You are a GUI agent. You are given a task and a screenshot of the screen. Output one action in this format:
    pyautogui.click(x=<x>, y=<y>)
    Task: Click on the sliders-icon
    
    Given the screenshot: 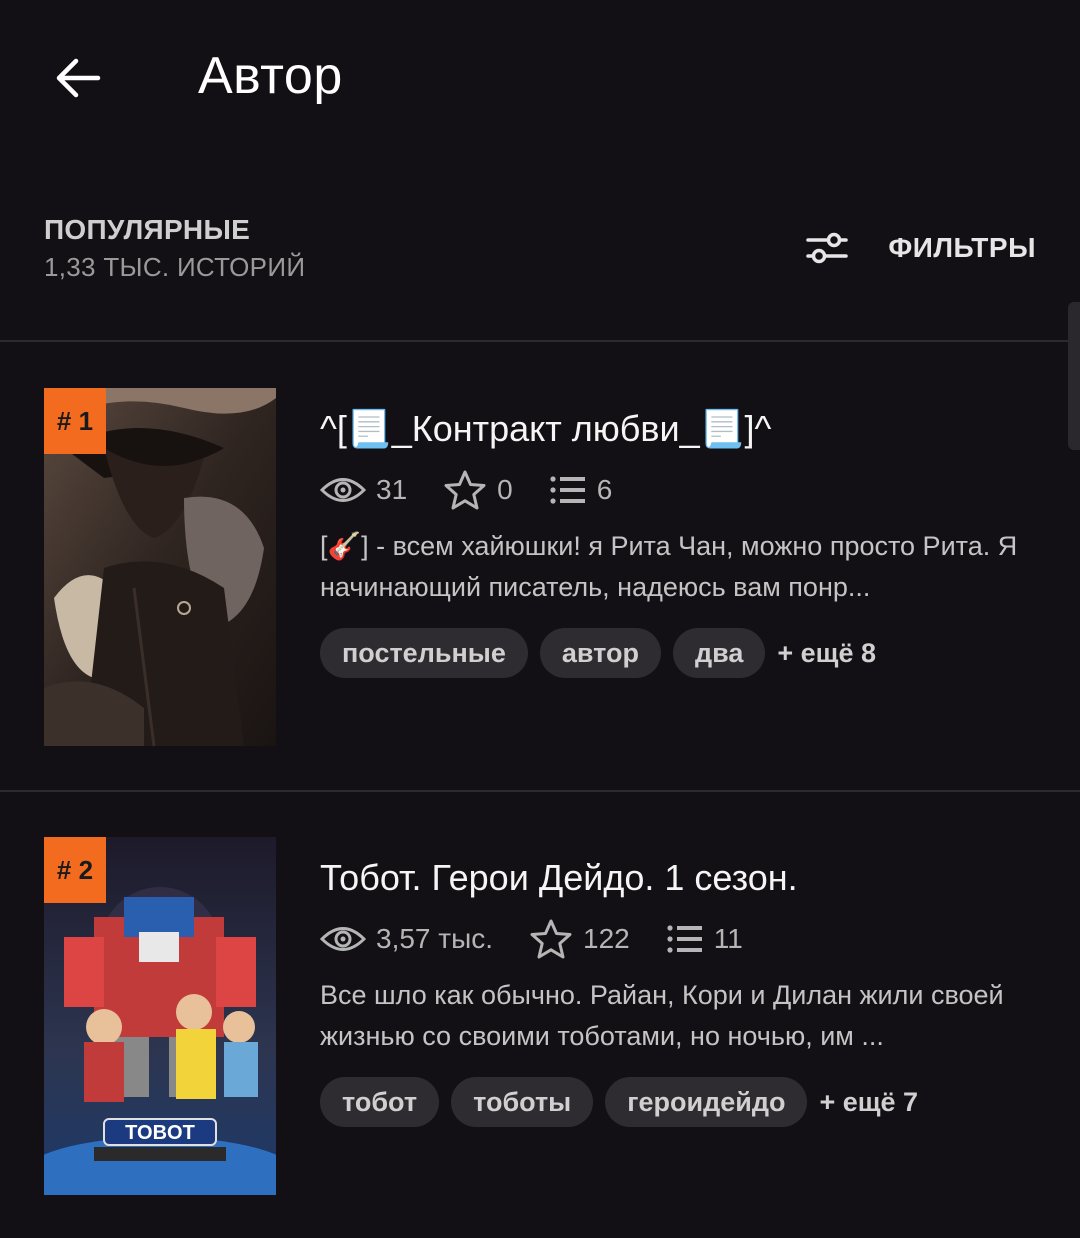 What is the action you would take?
    pyautogui.click(x=827, y=248)
    